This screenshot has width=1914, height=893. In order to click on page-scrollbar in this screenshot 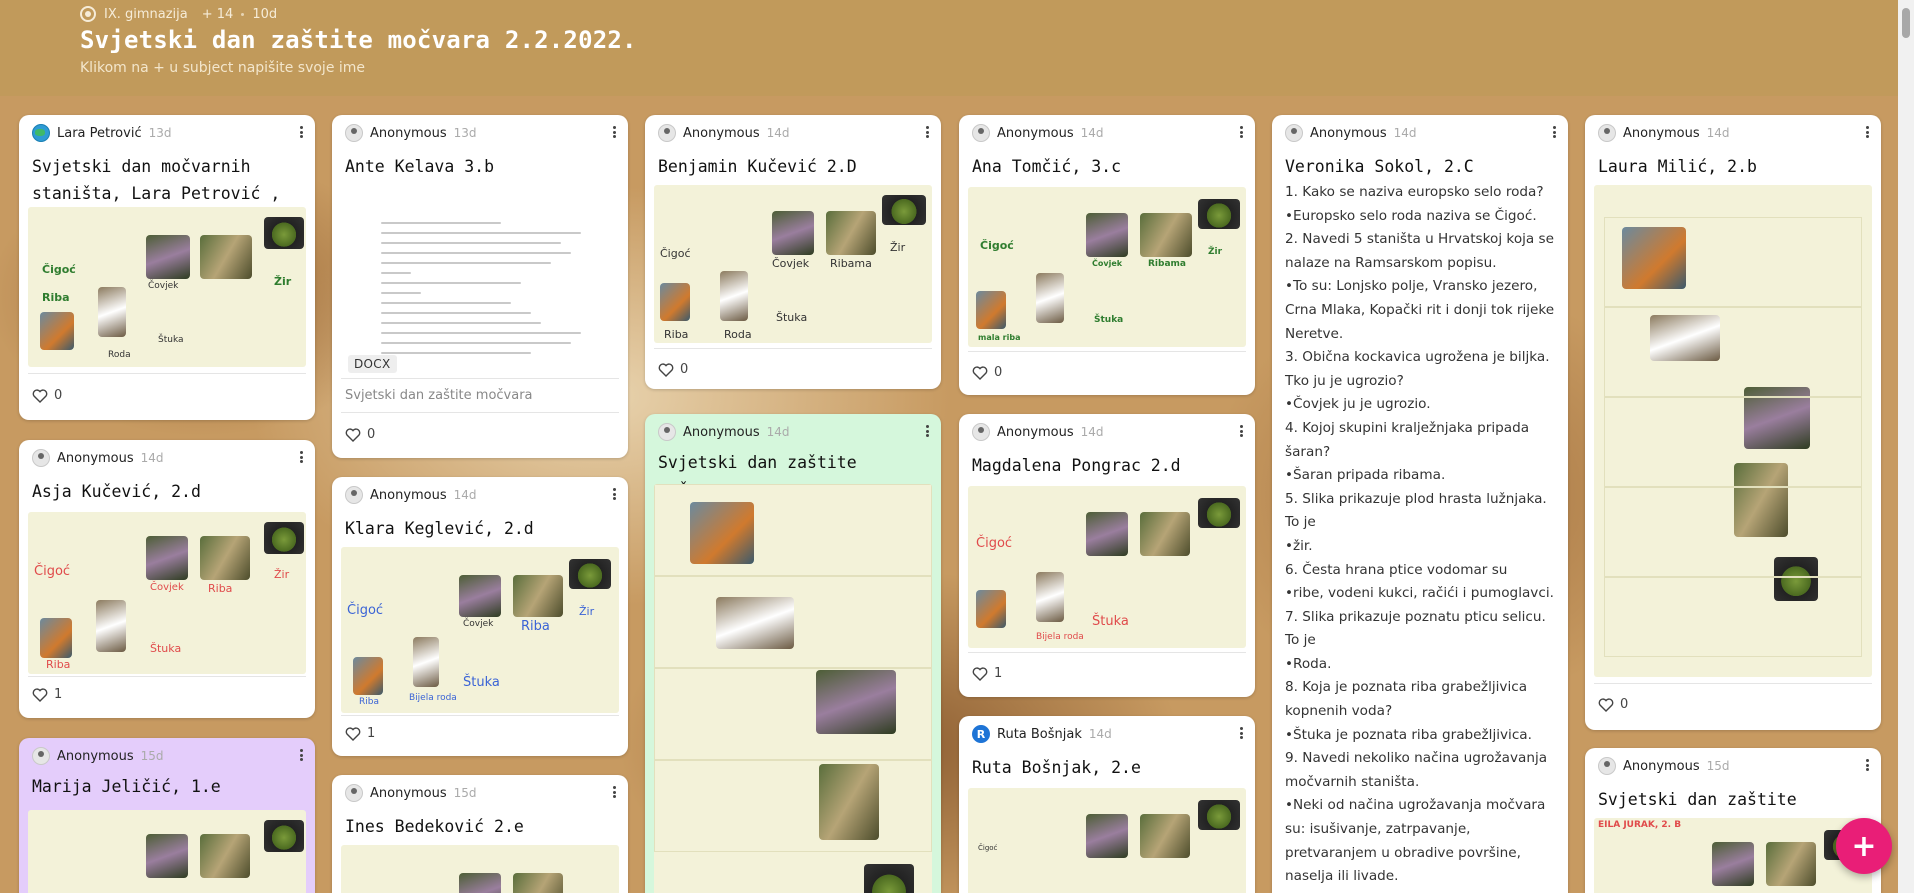, I will do `click(1906, 446)`.